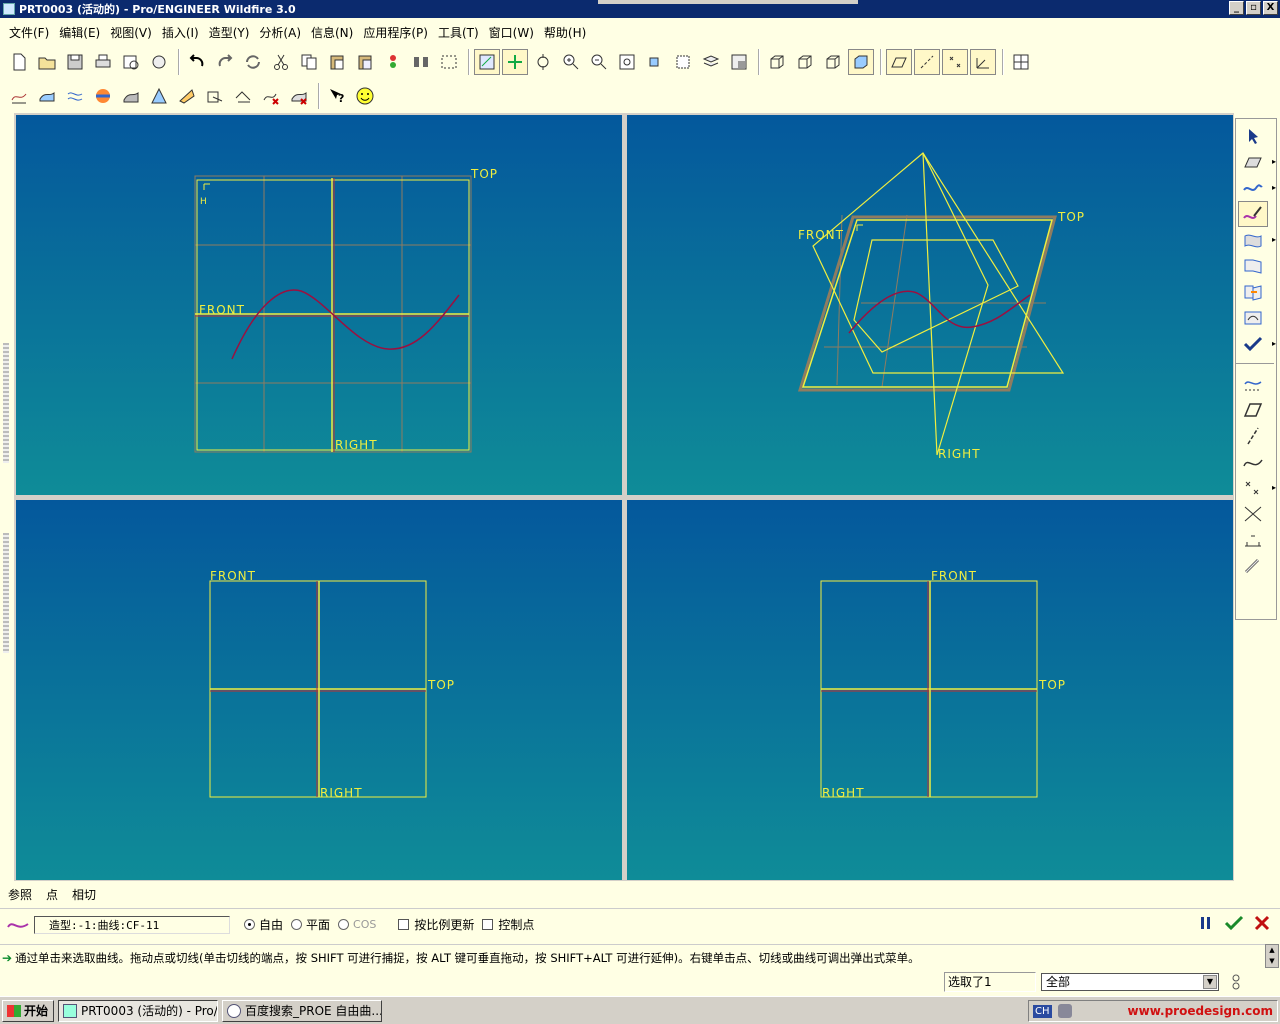  What do you see at coordinates (1253, 410) in the screenshot?
I see `plane-icon` at bounding box center [1253, 410].